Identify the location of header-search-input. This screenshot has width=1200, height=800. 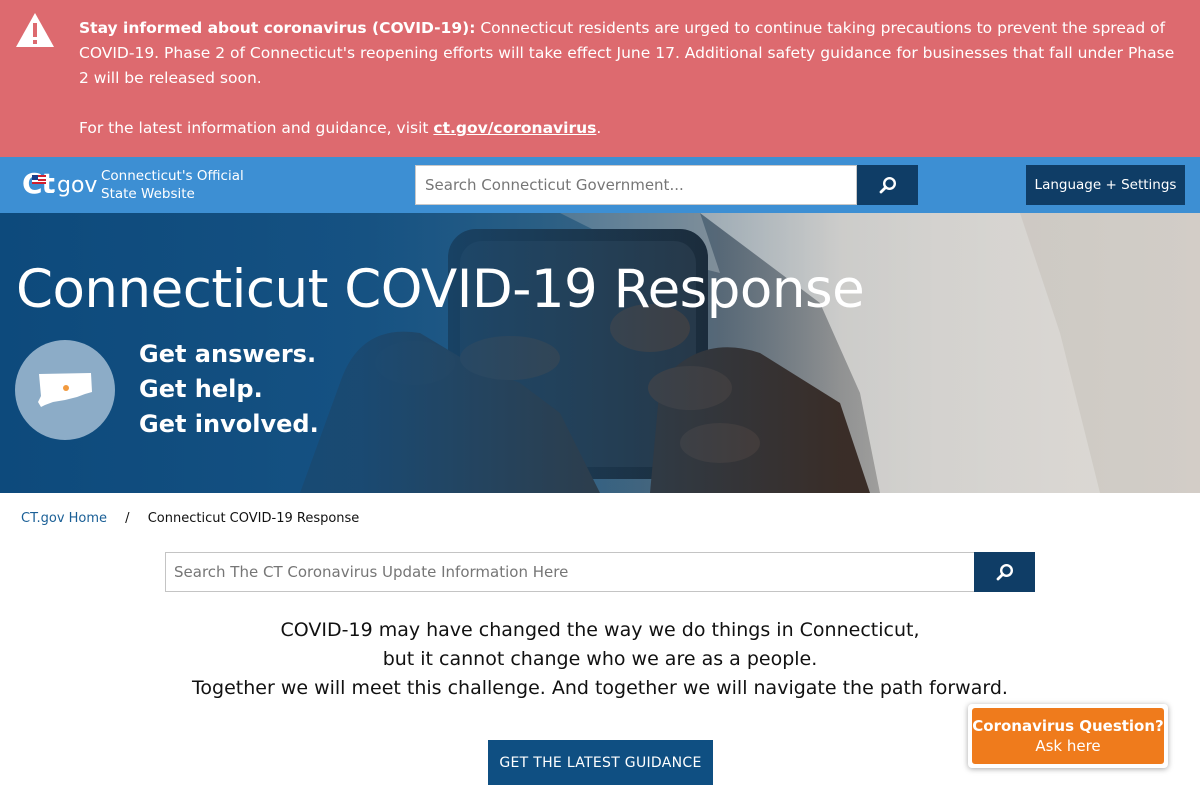
(636, 185).